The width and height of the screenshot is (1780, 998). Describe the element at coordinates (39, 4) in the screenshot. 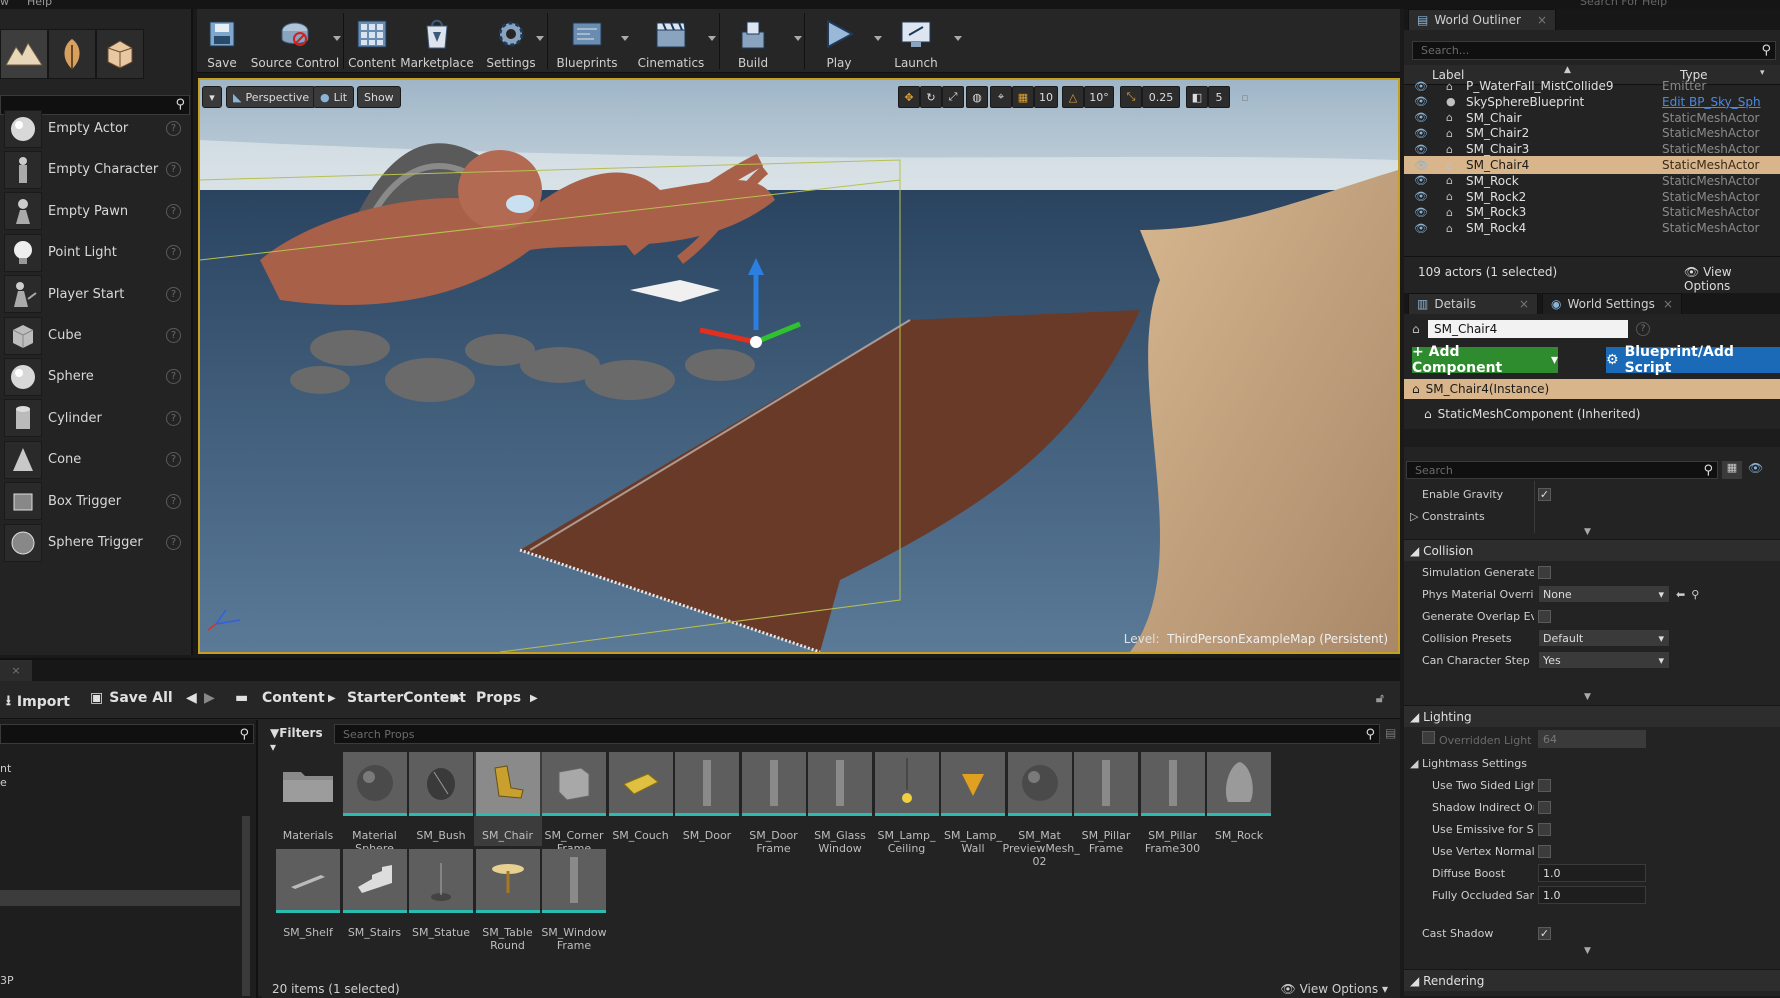

I see `menu-help: Help` at that location.